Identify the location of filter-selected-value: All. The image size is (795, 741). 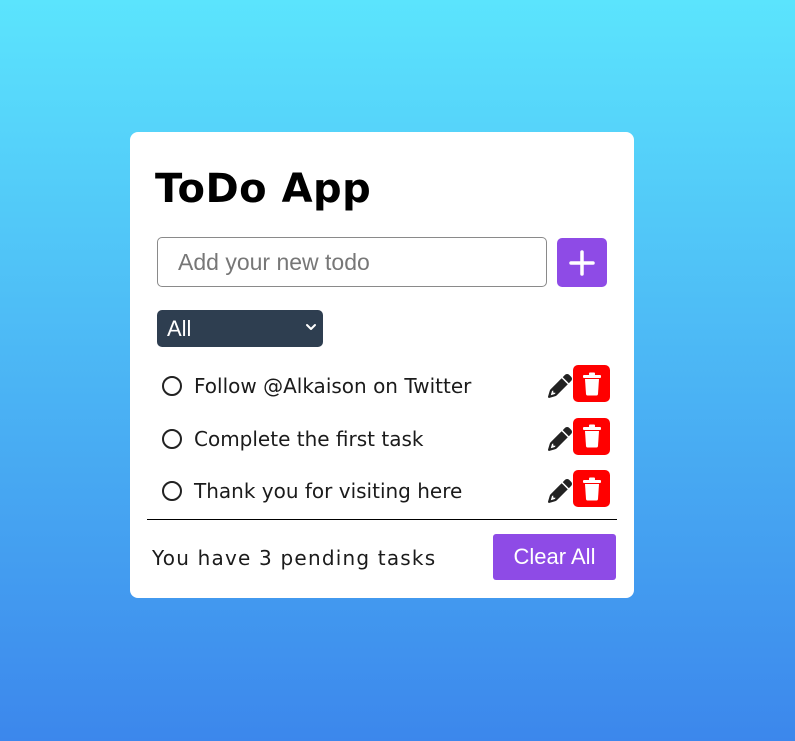
(179, 328).